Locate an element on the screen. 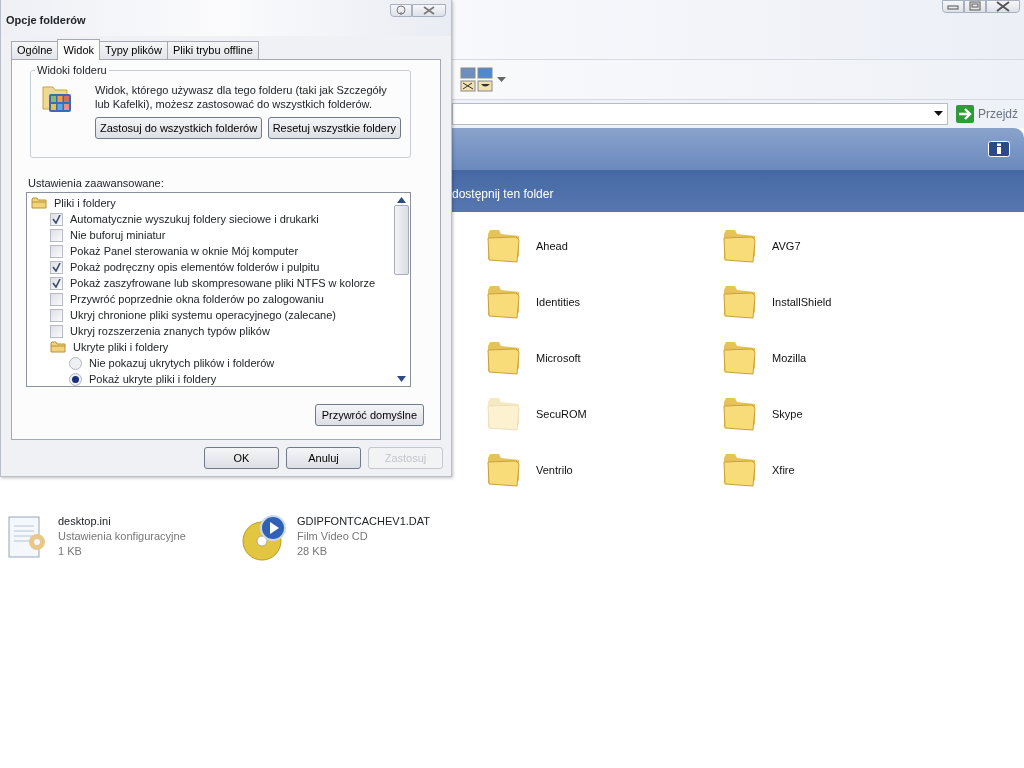 This screenshot has width=1024, height=768. option-label: Pokaż zaszyfrowane lub skompresowane pliki NTFS w kolorze is located at coordinates (223, 283).